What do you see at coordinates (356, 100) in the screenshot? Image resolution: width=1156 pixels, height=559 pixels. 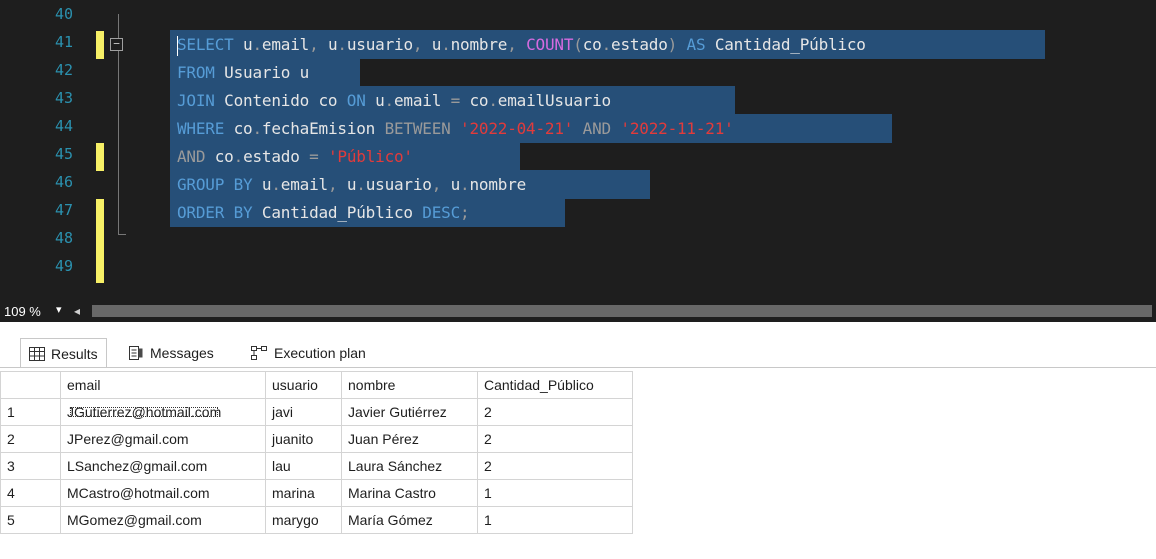 I see `code-token: ON` at bounding box center [356, 100].